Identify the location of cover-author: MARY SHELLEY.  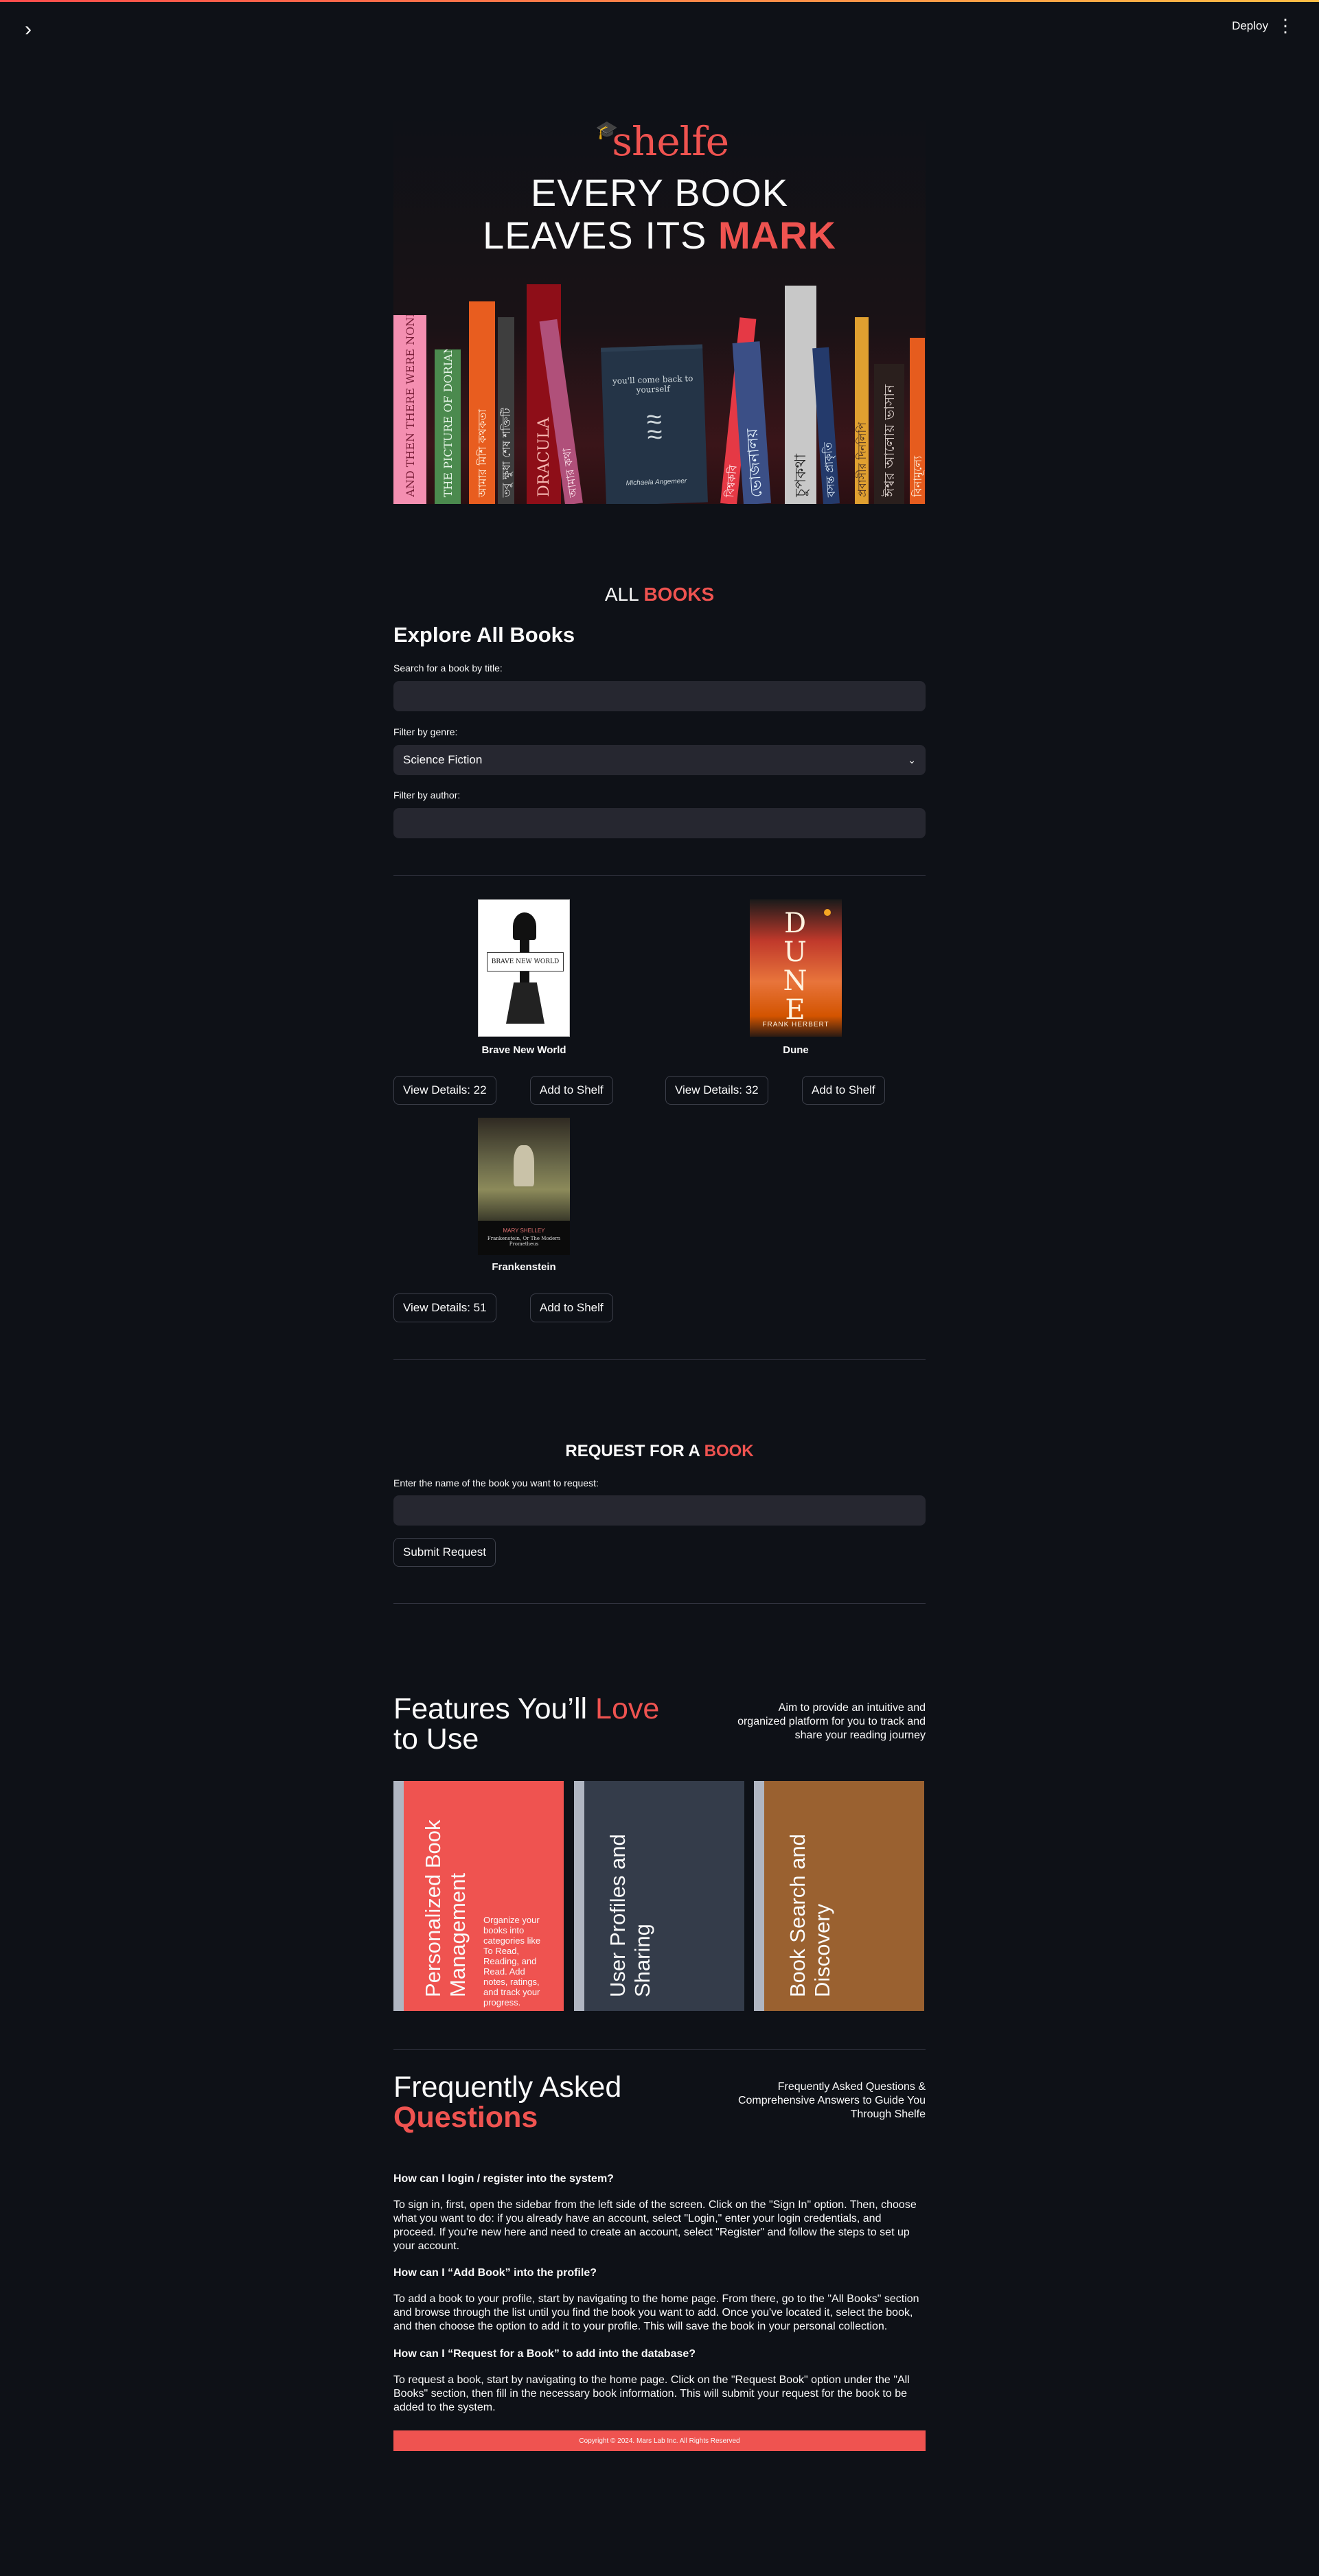
(524, 1231).